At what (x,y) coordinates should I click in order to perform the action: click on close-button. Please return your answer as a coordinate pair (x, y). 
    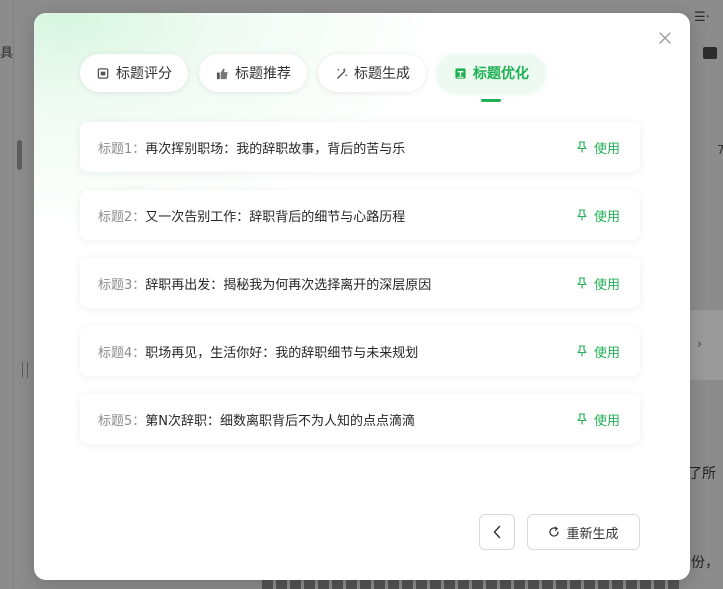
    Looking at the image, I should click on (665, 38).